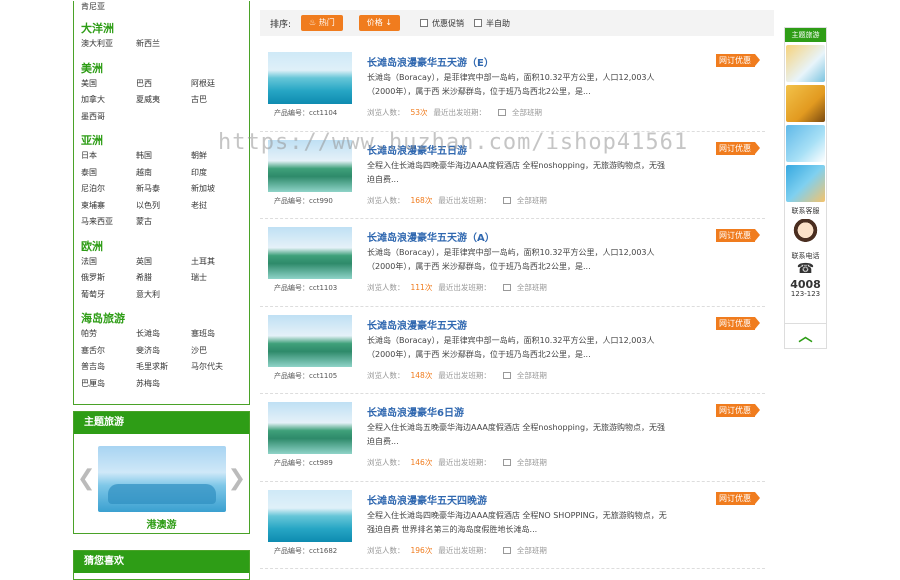  What do you see at coordinates (108, 384) in the screenshot?
I see `destination-link: 巴厘岛` at bounding box center [108, 384].